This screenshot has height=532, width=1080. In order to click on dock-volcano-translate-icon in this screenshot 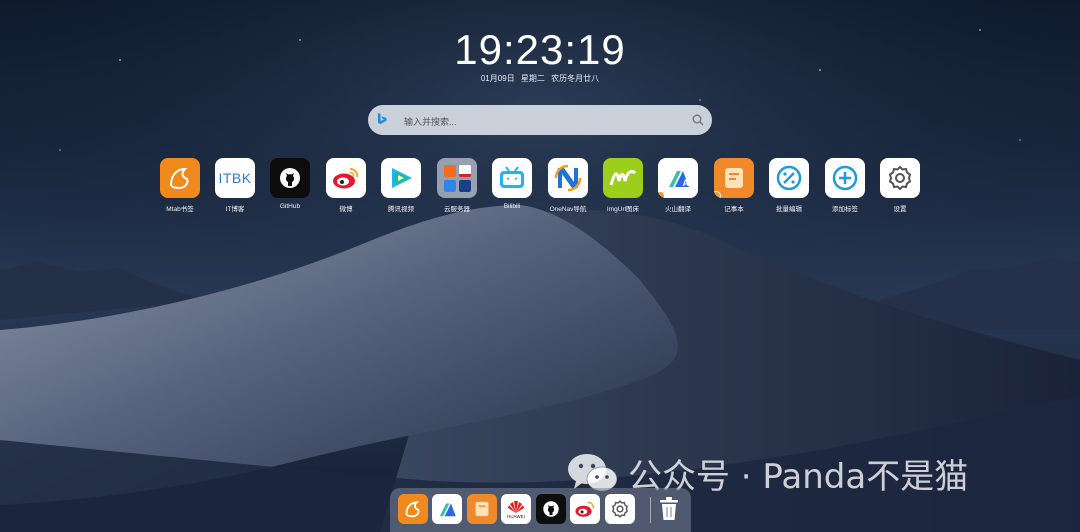, I will do `click(447, 509)`.